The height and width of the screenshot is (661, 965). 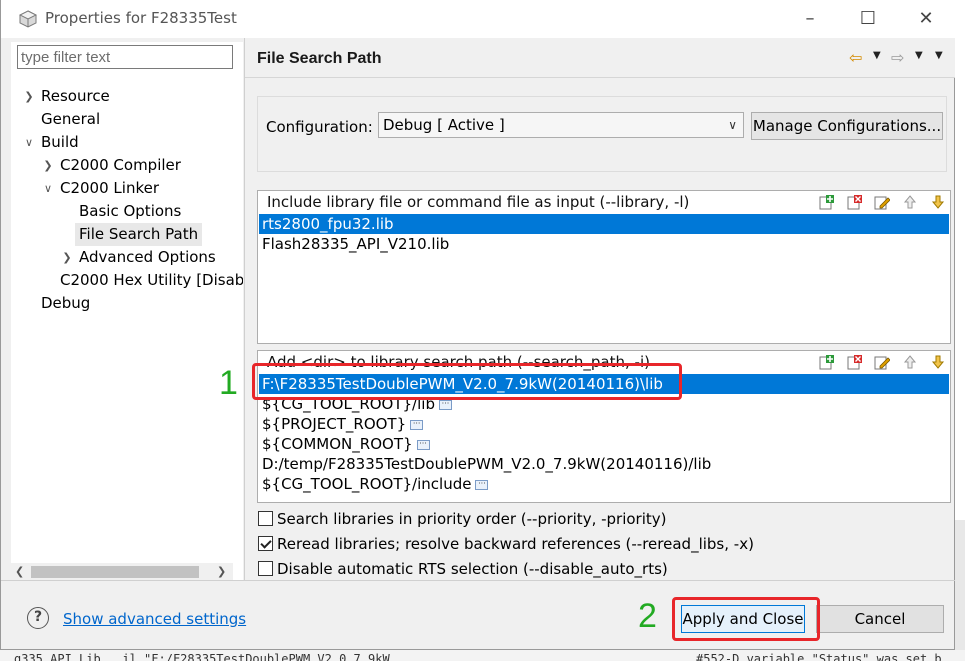 I want to click on page-header: File Search Path ⇦ ▼ ⇨ ▼ ▼, so click(x=600, y=58).